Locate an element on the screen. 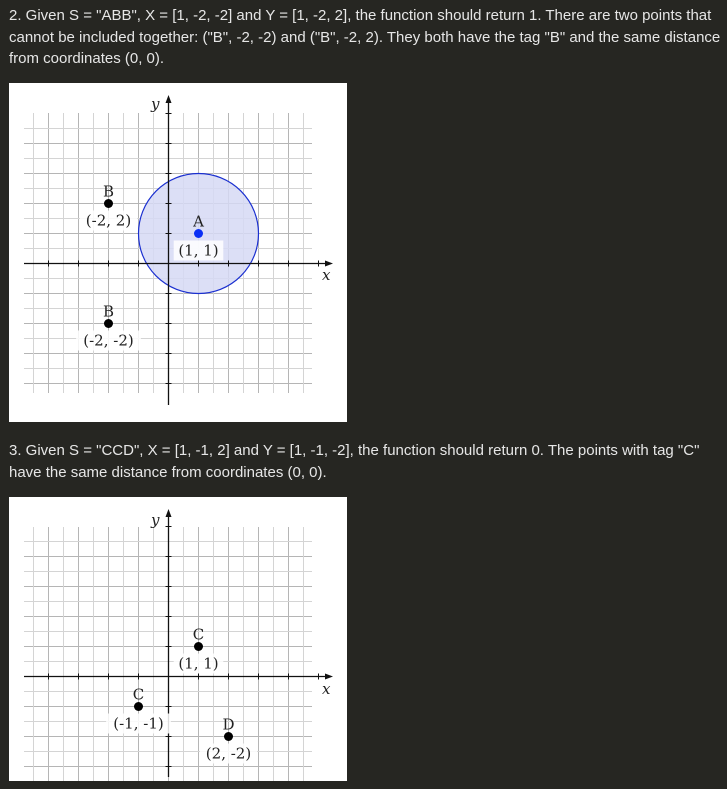  data-point: B (-2, 2) is located at coordinates (108, 207).